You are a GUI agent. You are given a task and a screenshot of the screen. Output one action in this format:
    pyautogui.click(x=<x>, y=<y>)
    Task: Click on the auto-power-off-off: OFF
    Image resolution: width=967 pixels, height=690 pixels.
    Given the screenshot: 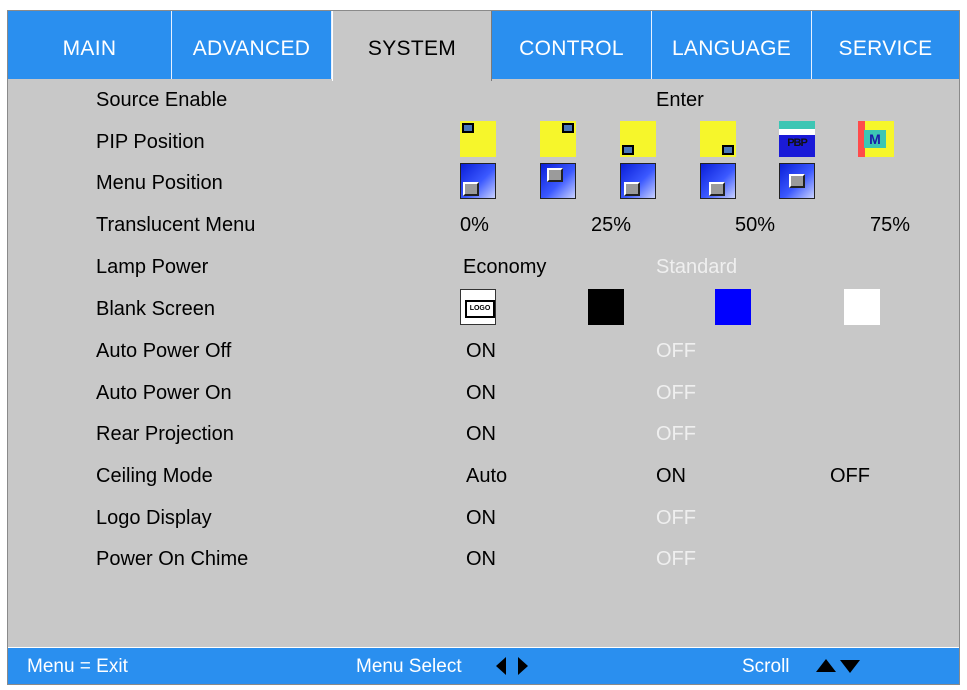 What is the action you would take?
    pyautogui.click(x=676, y=351)
    